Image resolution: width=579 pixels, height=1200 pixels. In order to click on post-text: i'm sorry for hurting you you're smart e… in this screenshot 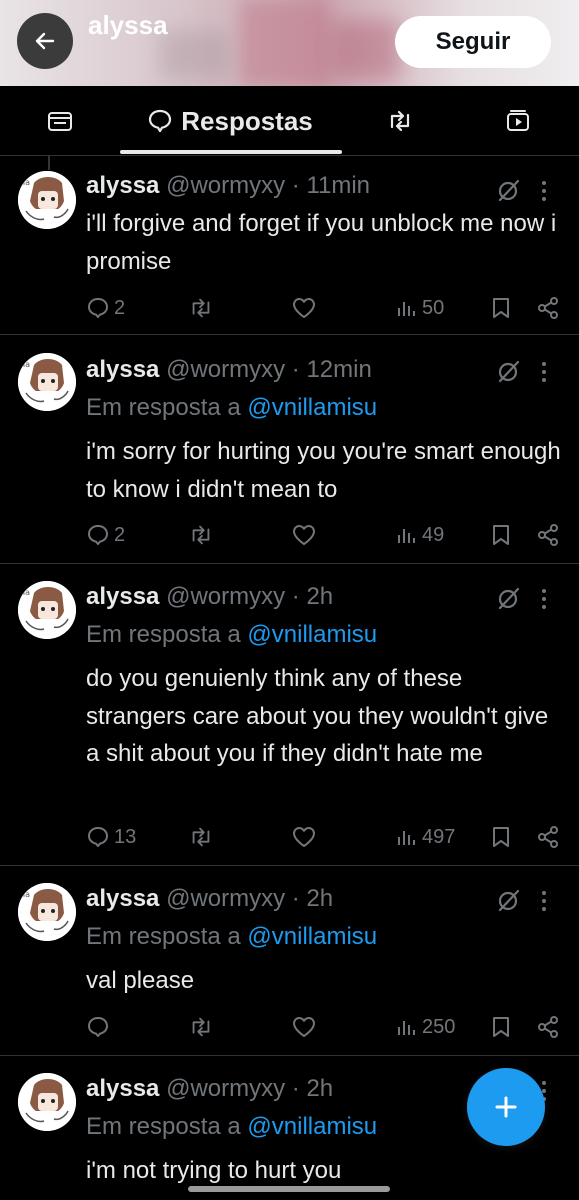, I will do `click(323, 470)`.